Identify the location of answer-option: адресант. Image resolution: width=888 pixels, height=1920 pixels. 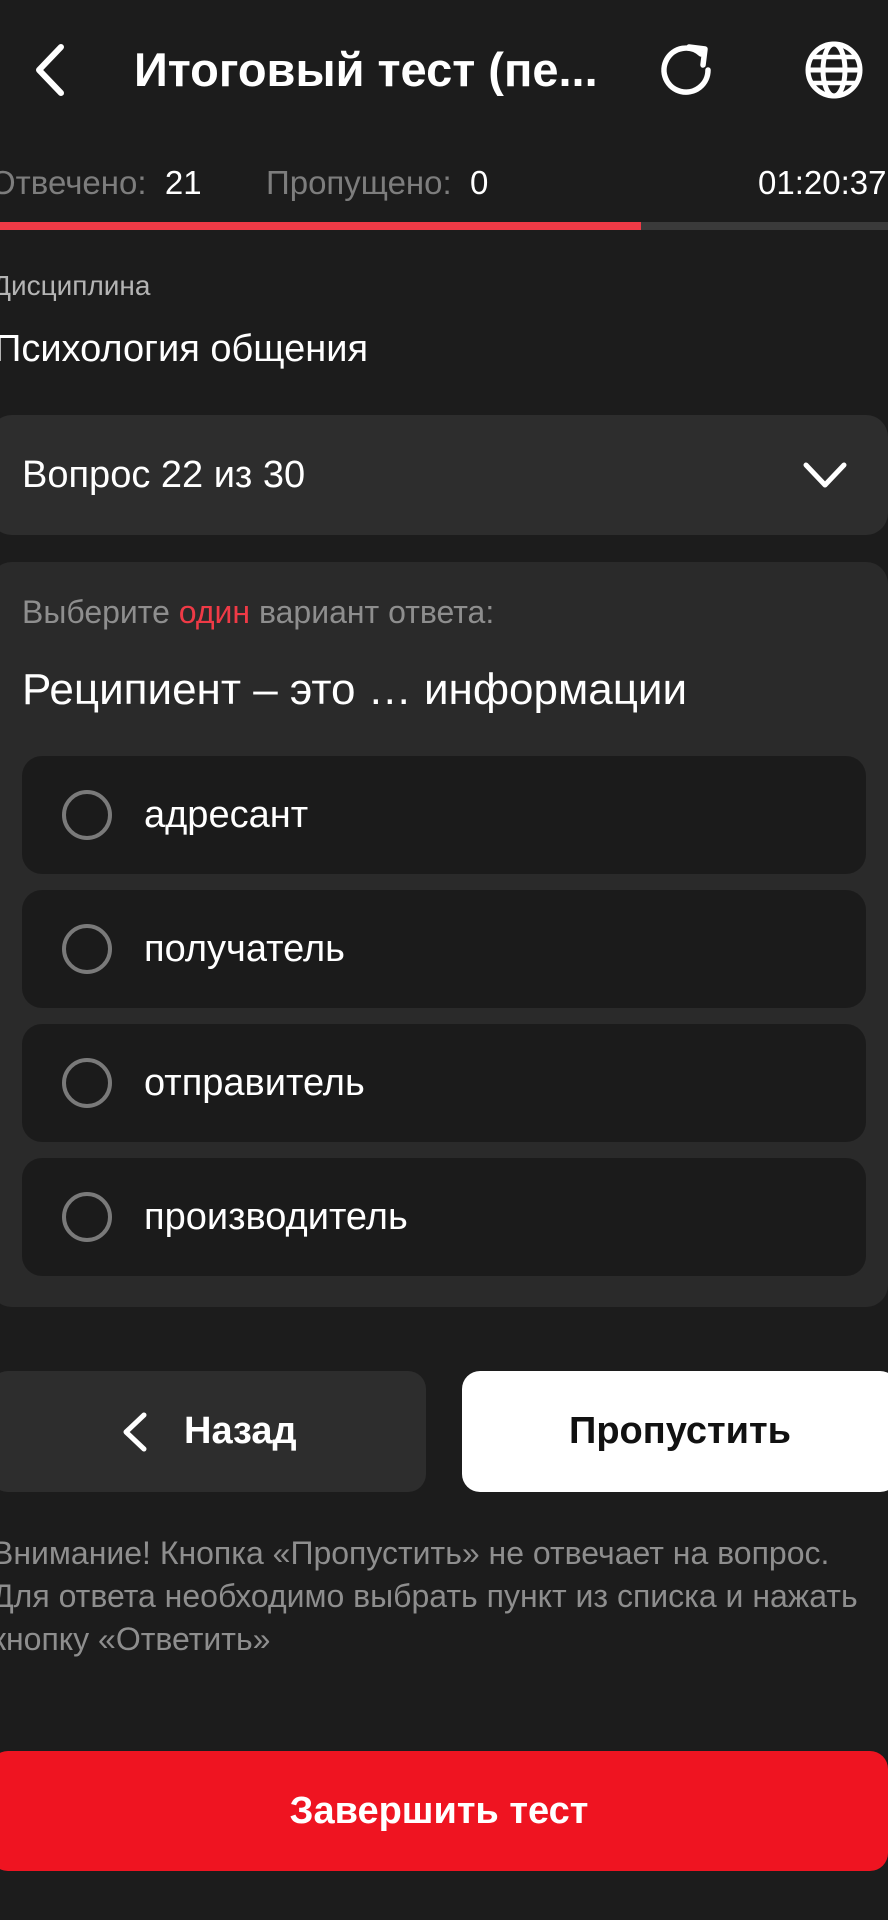
(444, 815).